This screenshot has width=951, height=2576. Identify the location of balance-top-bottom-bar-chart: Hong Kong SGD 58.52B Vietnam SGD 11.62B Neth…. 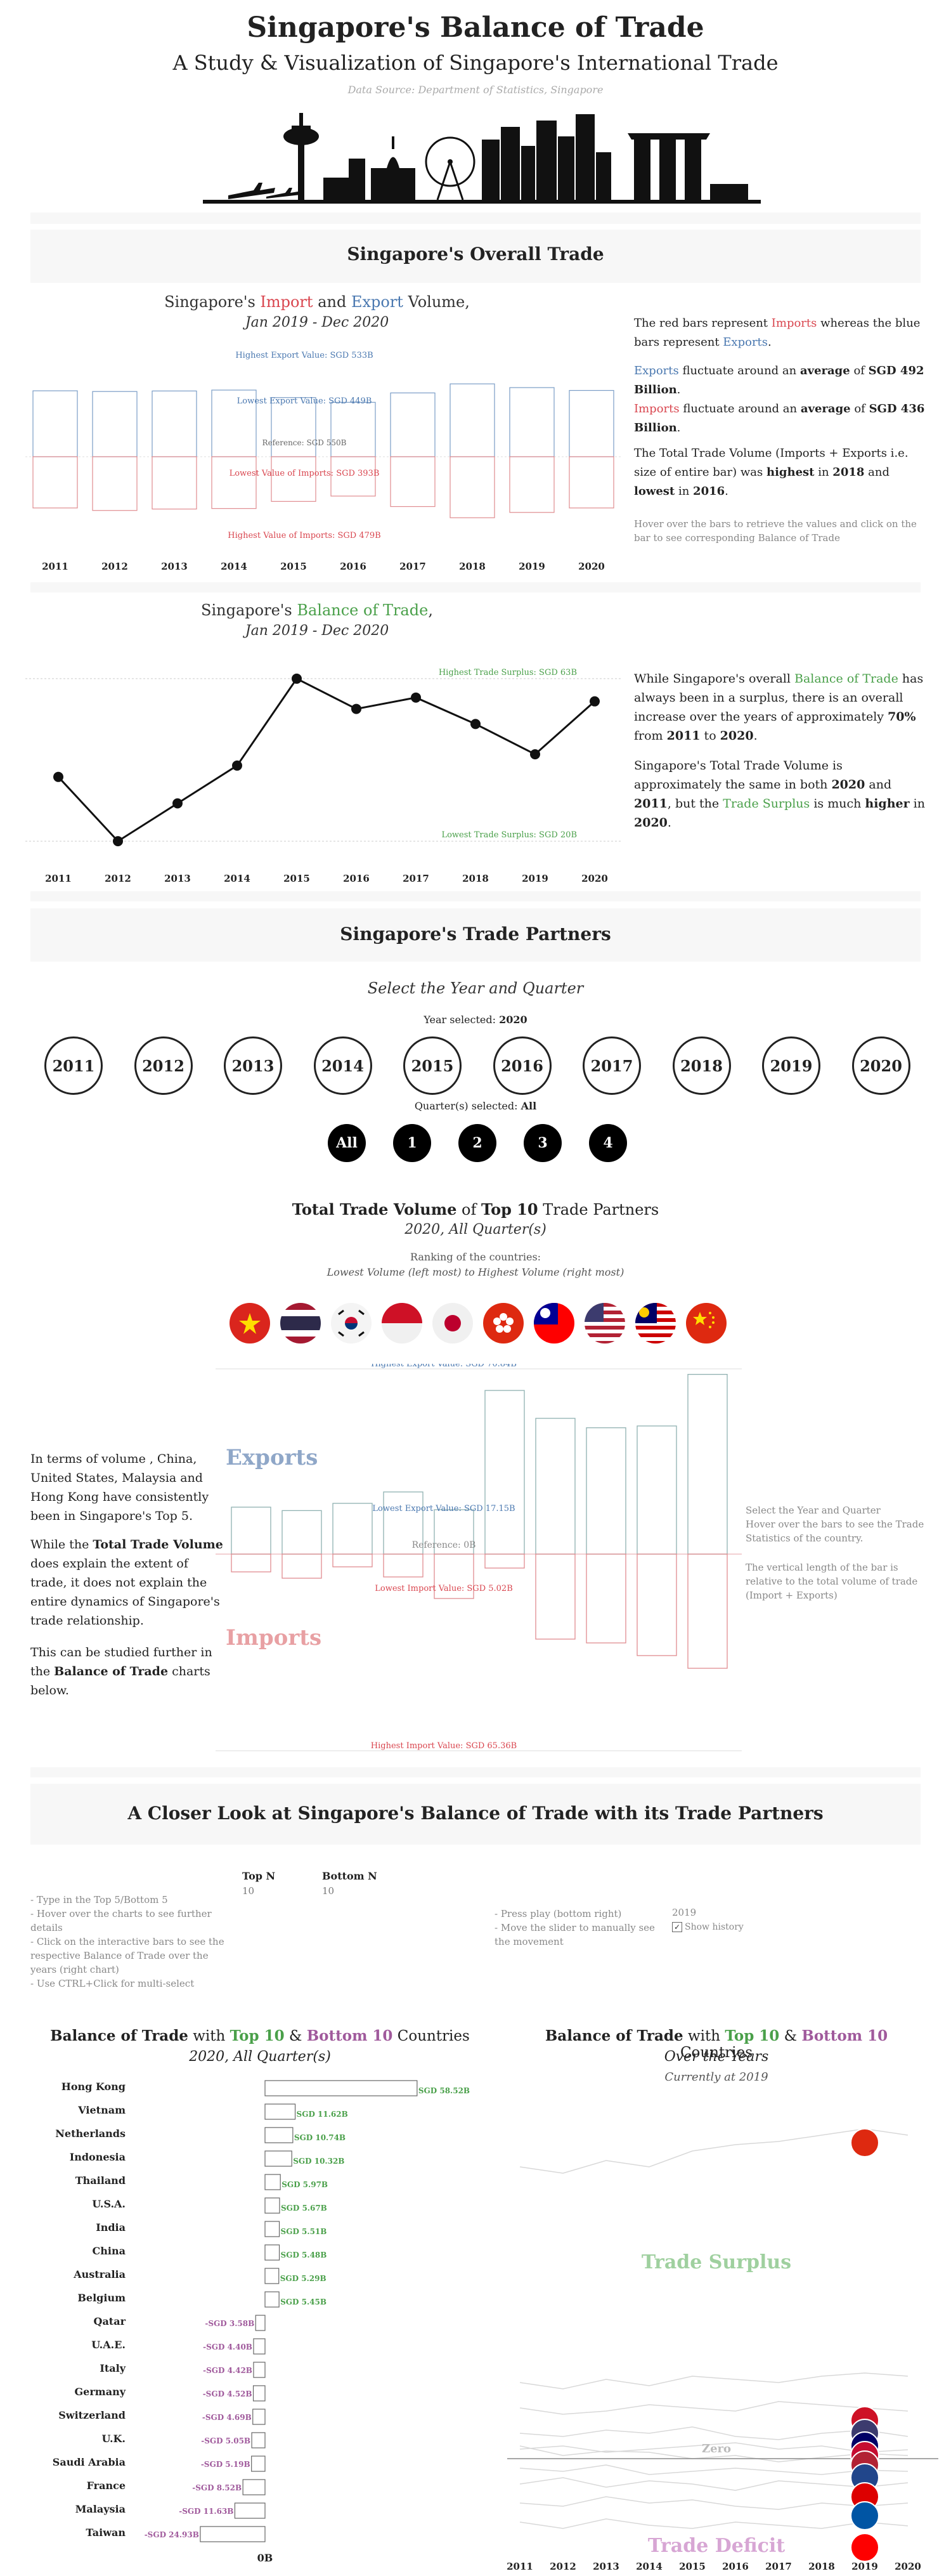
(265, 2324).